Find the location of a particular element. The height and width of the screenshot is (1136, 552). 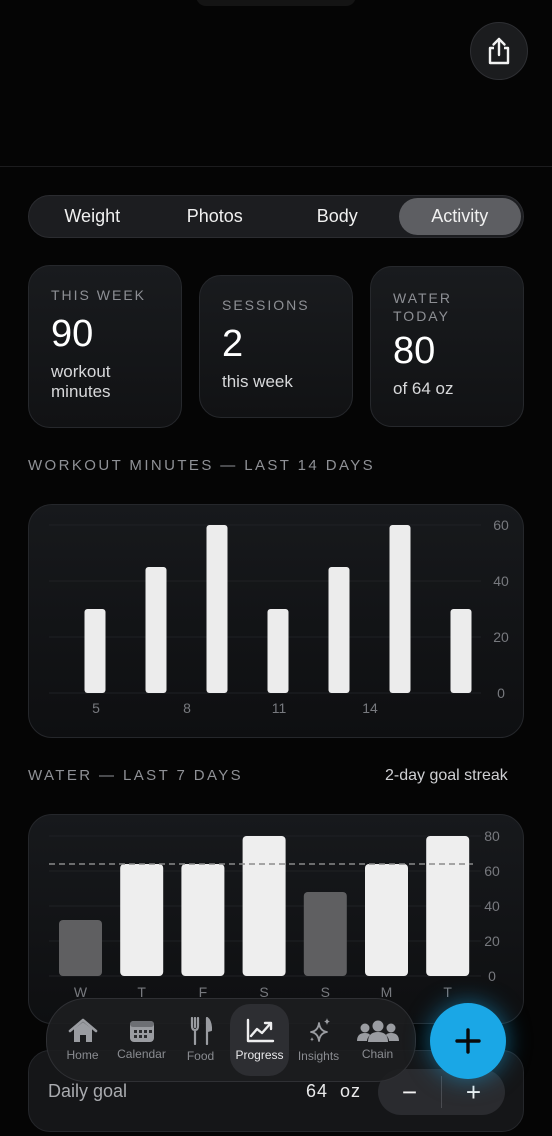

stat-card-this-week: THIS WEEK 90 workout minutes is located at coordinates (105, 346).